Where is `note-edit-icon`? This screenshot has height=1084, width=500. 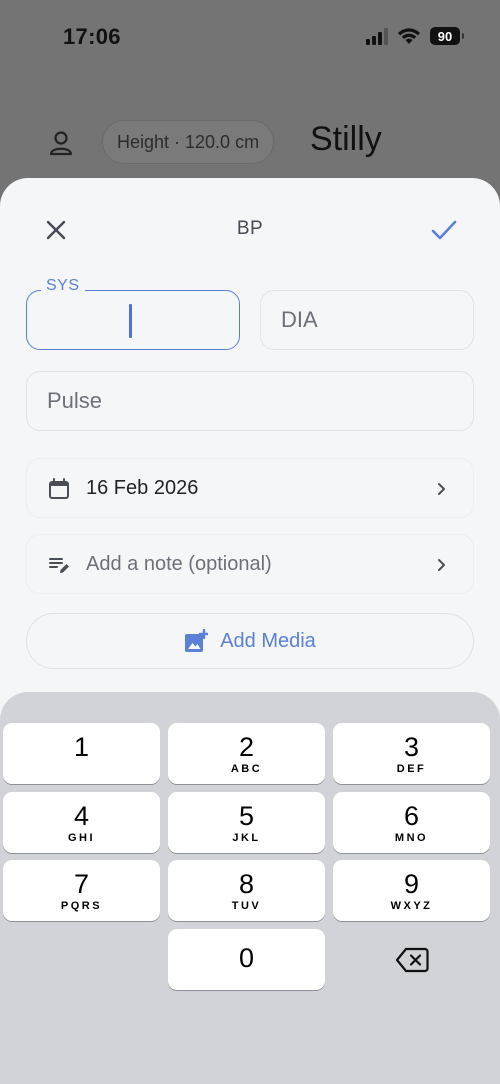
note-edit-icon is located at coordinates (59, 565).